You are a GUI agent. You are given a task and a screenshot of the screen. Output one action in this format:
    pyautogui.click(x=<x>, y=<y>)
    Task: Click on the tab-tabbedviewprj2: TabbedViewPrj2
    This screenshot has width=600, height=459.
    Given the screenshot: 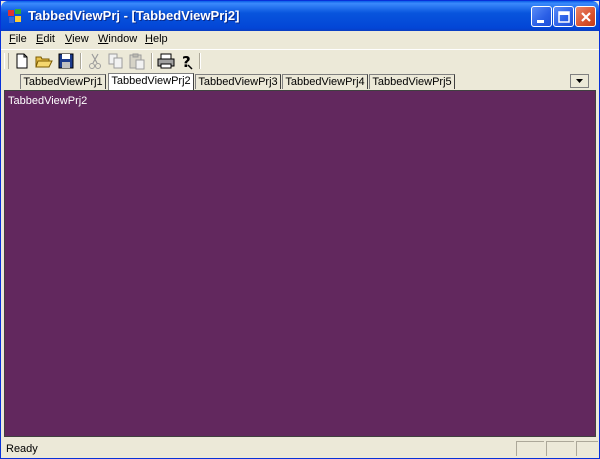 What is the action you would take?
    pyautogui.click(x=151, y=81)
    